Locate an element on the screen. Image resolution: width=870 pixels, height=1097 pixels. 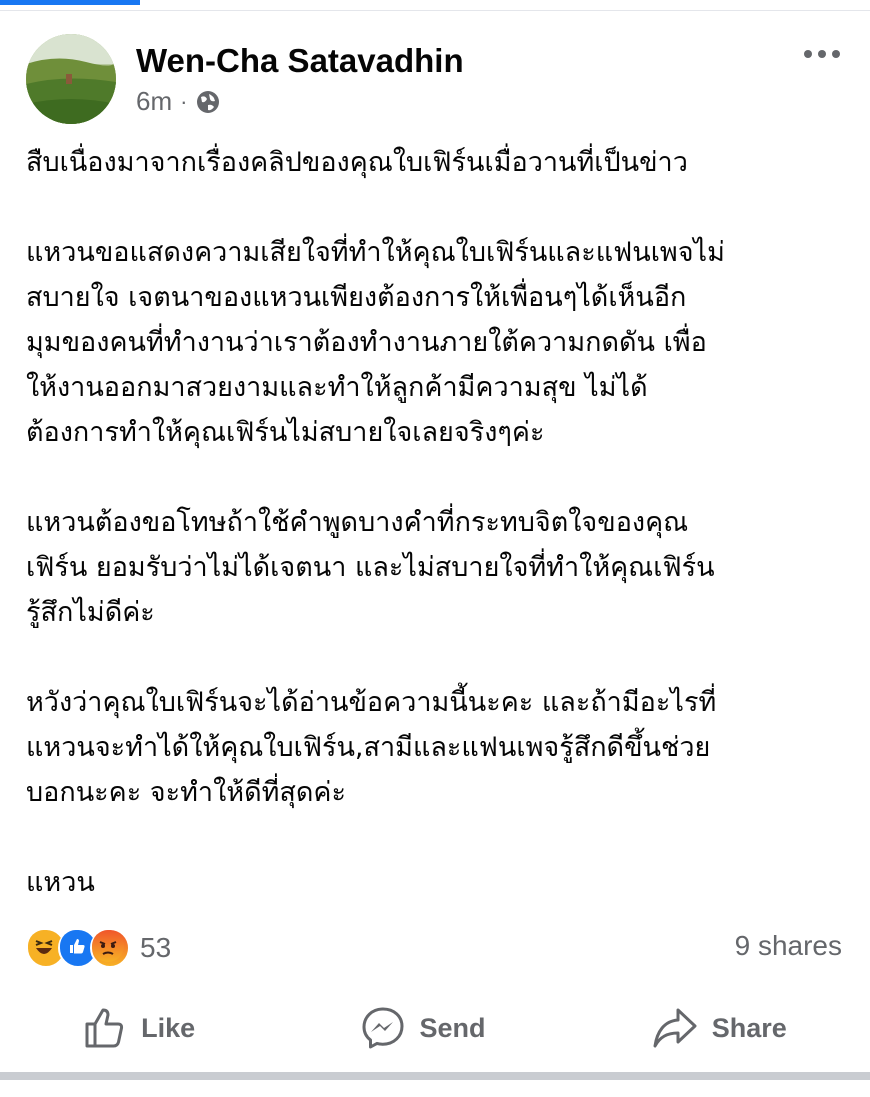
shares-count: 9 shares is located at coordinates (788, 946).